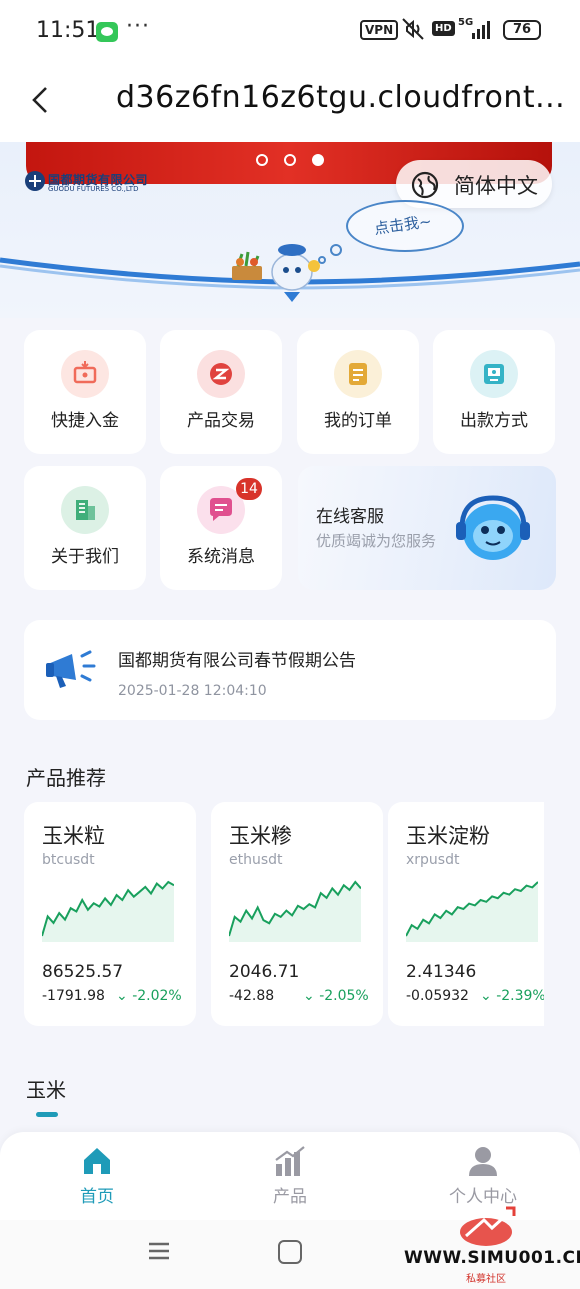 This screenshot has height=1289, width=580. What do you see at coordinates (486, 1279) in the screenshot?
I see `watermark-subtitle: 私募社区` at bounding box center [486, 1279].